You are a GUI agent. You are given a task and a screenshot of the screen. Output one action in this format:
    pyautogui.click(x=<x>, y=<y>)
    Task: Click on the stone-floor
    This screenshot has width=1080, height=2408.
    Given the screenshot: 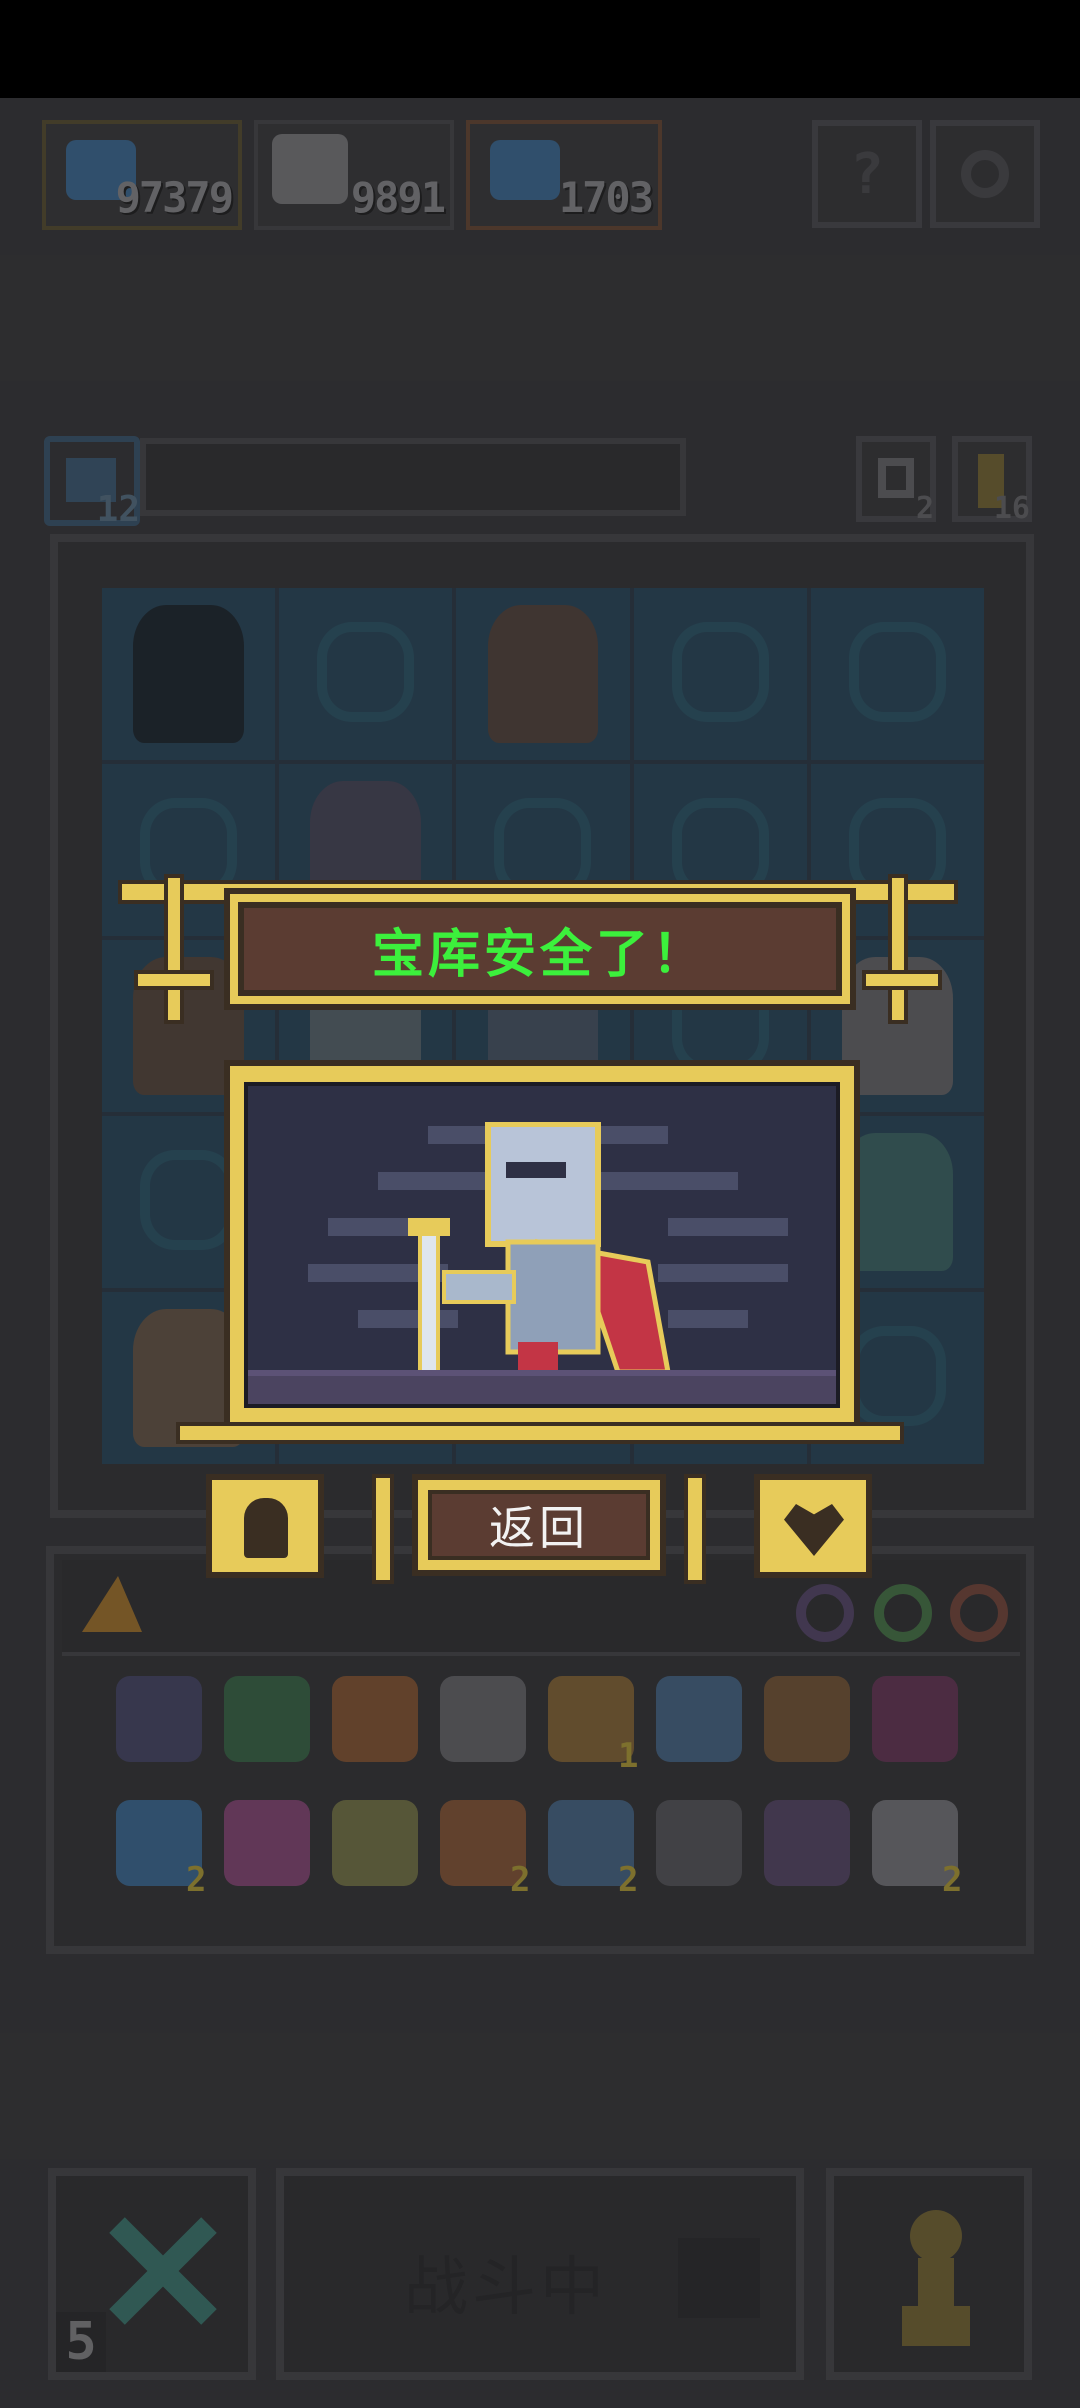 What is the action you would take?
    pyautogui.click(x=542, y=1387)
    